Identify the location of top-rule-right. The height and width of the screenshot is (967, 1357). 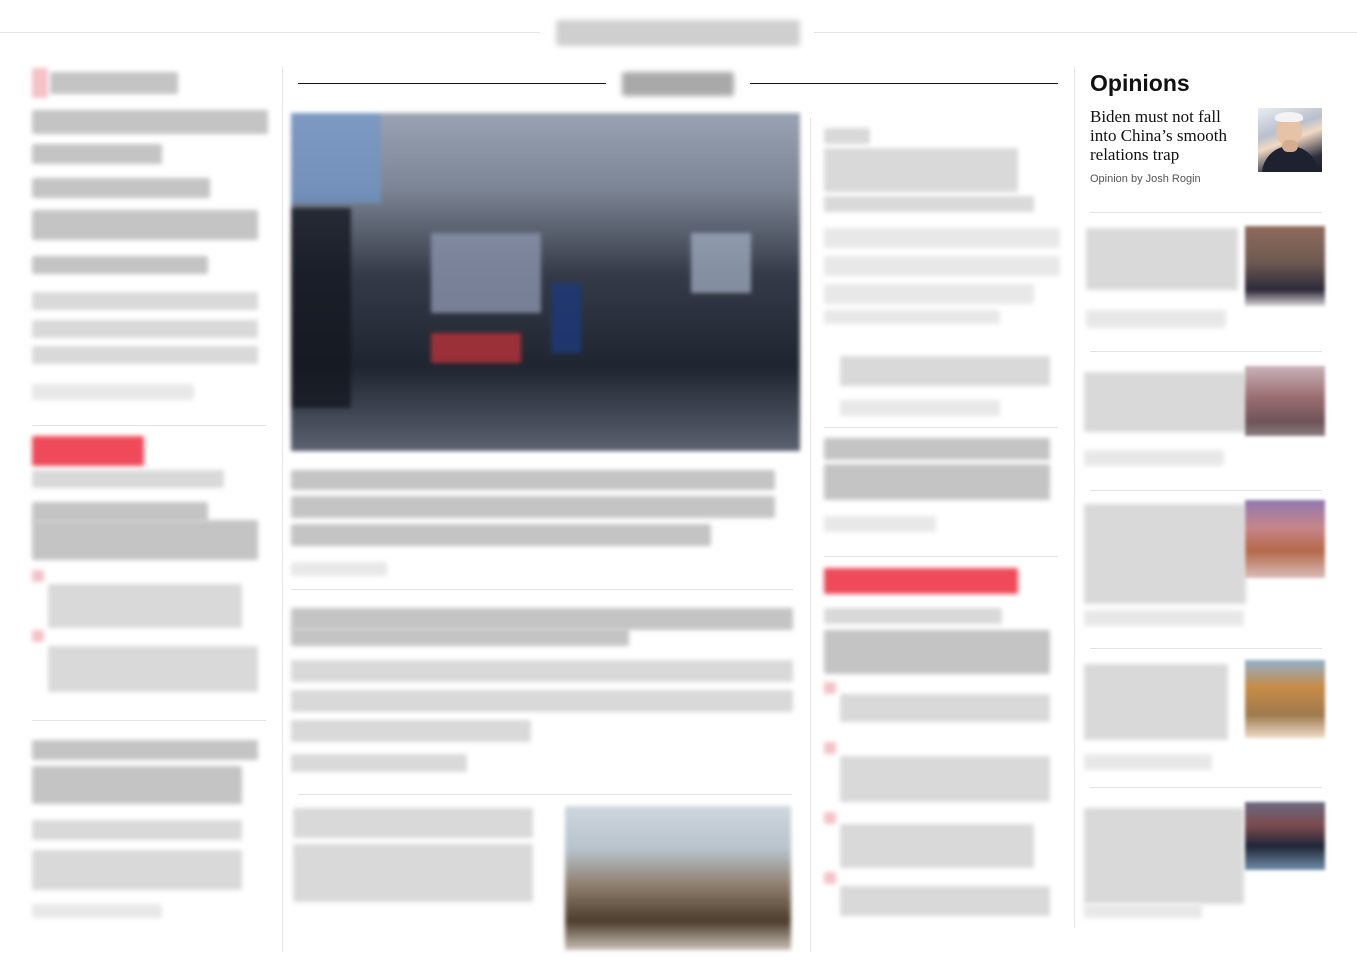
(1085, 32).